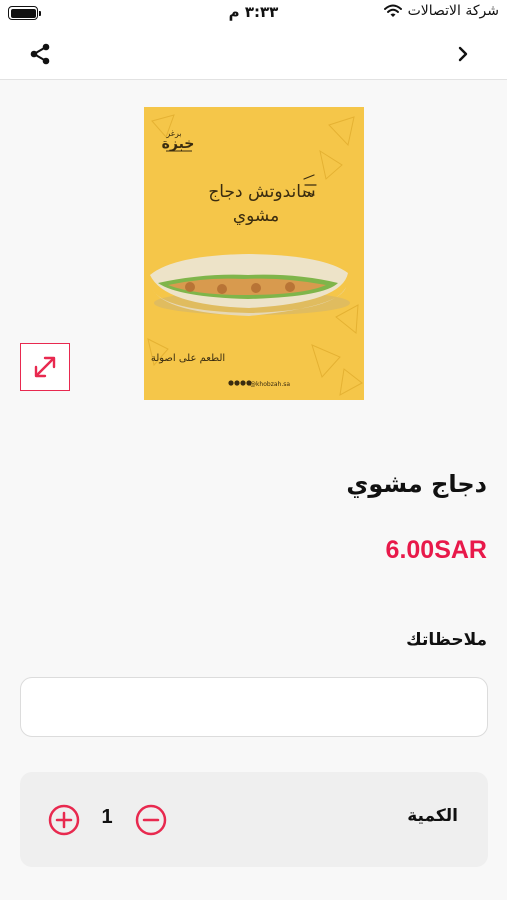  Describe the element at coordinates (392, 10) in the screenshot. I see `wifi-icon` at that location.